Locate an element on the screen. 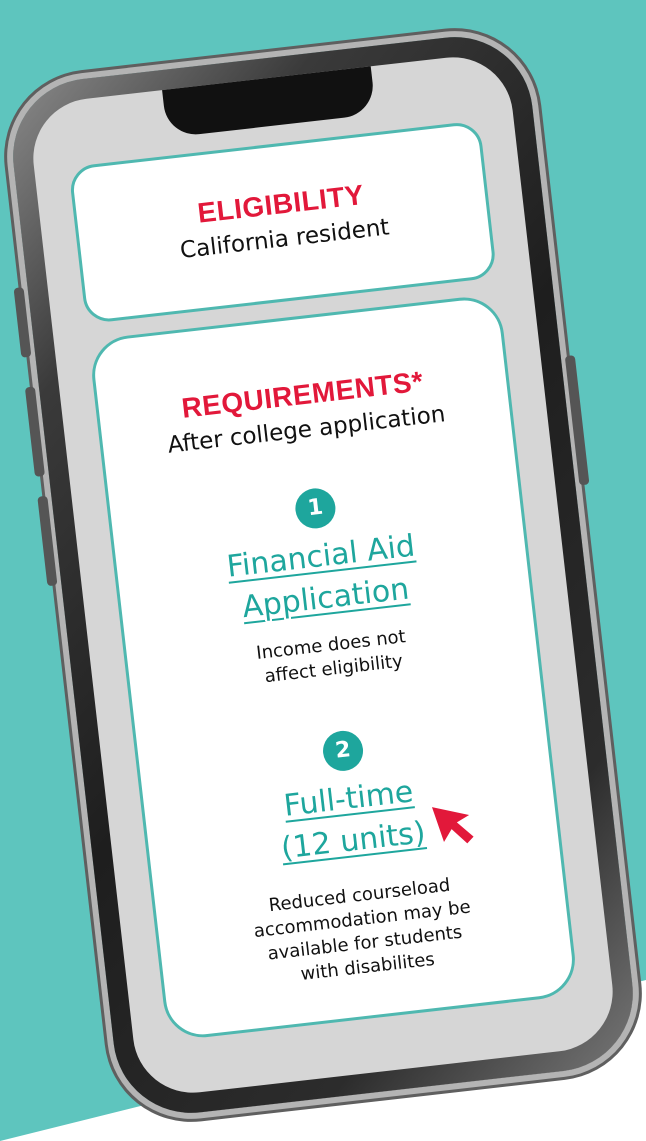 The height and width of the screenshot is (1141, 646). pointer-cursor-icon is located at coordinates (455, 825).